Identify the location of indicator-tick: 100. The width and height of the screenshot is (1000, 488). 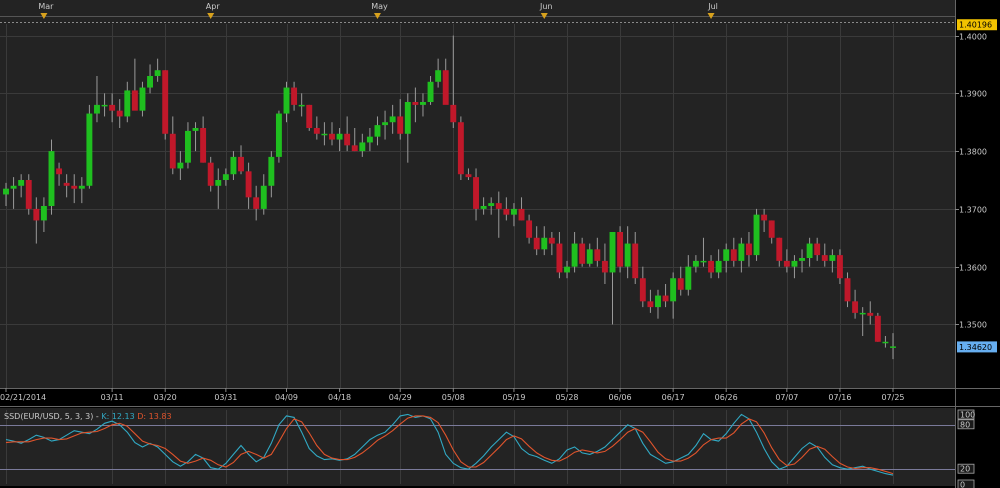
(966, 414).